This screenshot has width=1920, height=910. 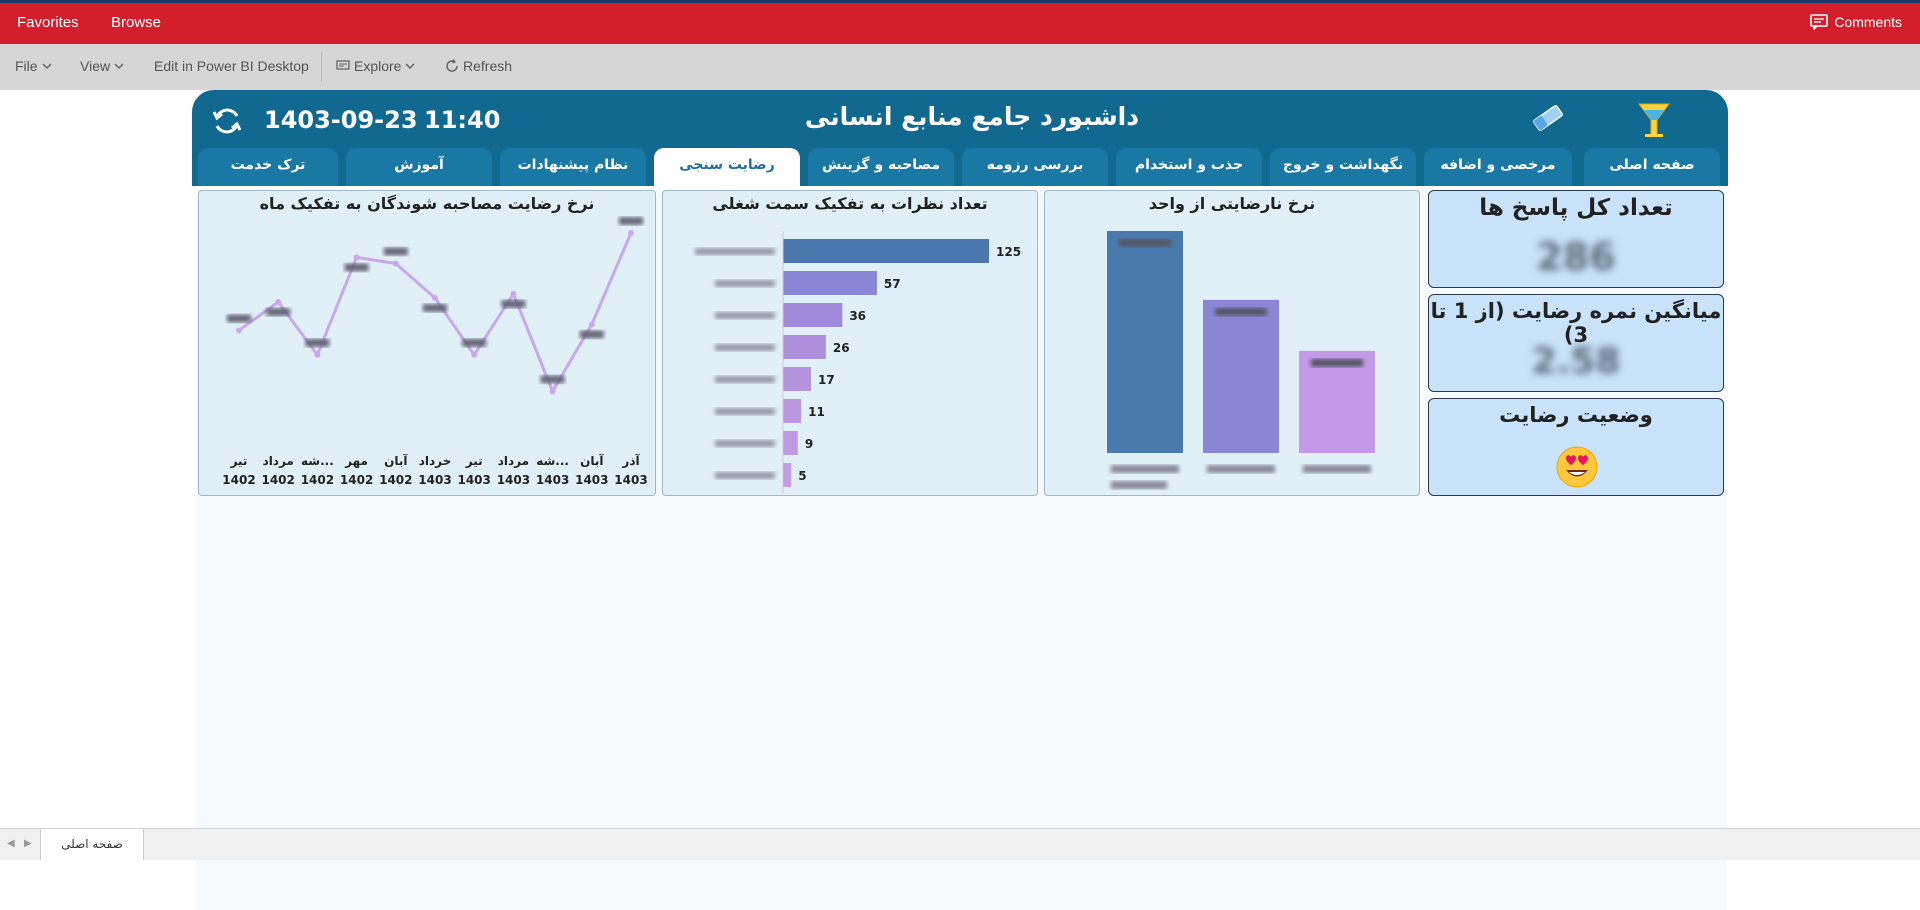 What do you see at coordinates (892, 284) in the screenshot?
I see `data-label: 57` at bounding box center [892, 284].